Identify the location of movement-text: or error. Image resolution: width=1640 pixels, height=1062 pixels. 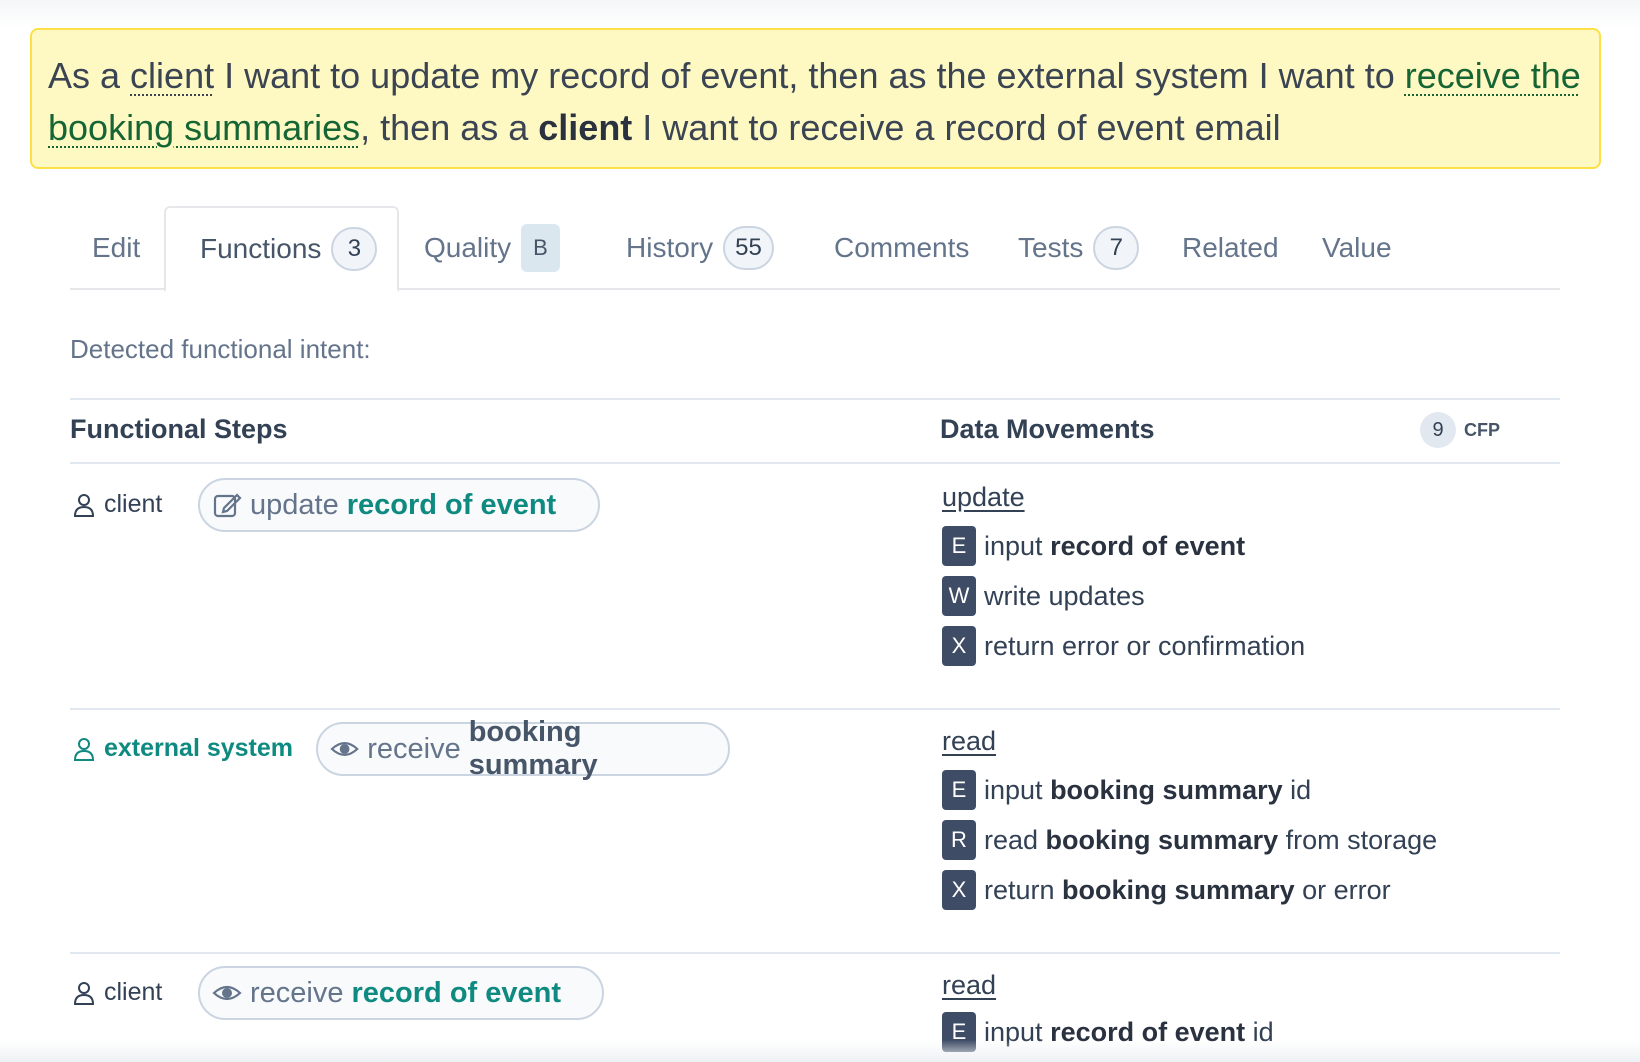
(1342, 889).